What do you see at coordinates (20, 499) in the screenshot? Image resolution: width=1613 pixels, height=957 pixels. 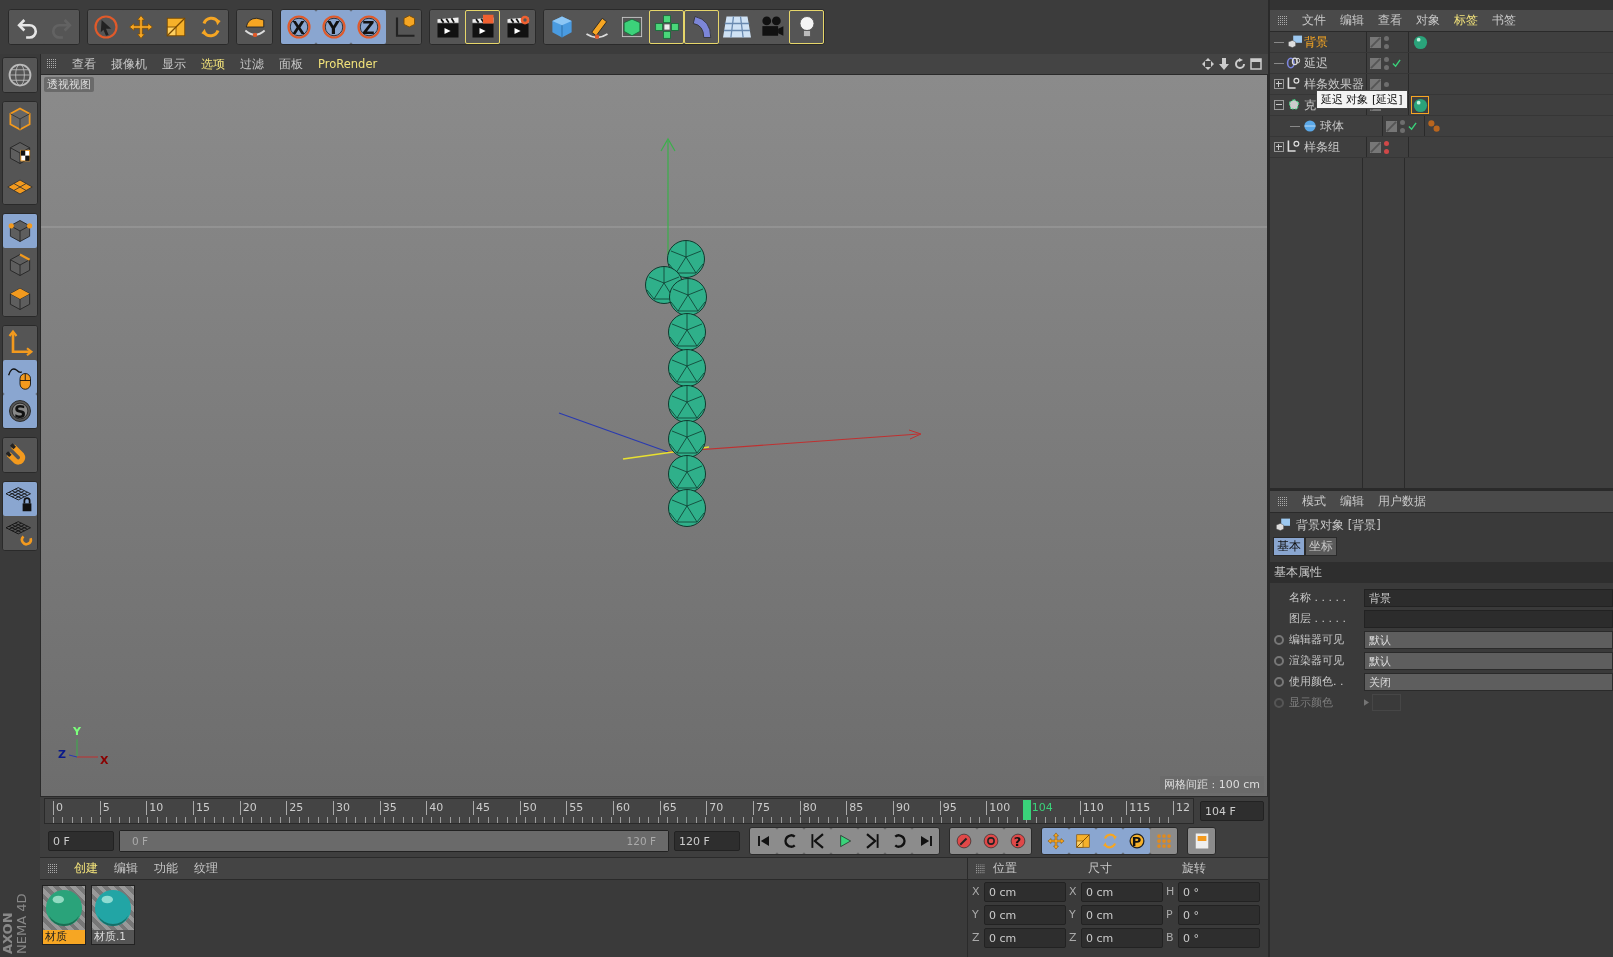 I see `gridlock-button` at bounding box center [20, 499].